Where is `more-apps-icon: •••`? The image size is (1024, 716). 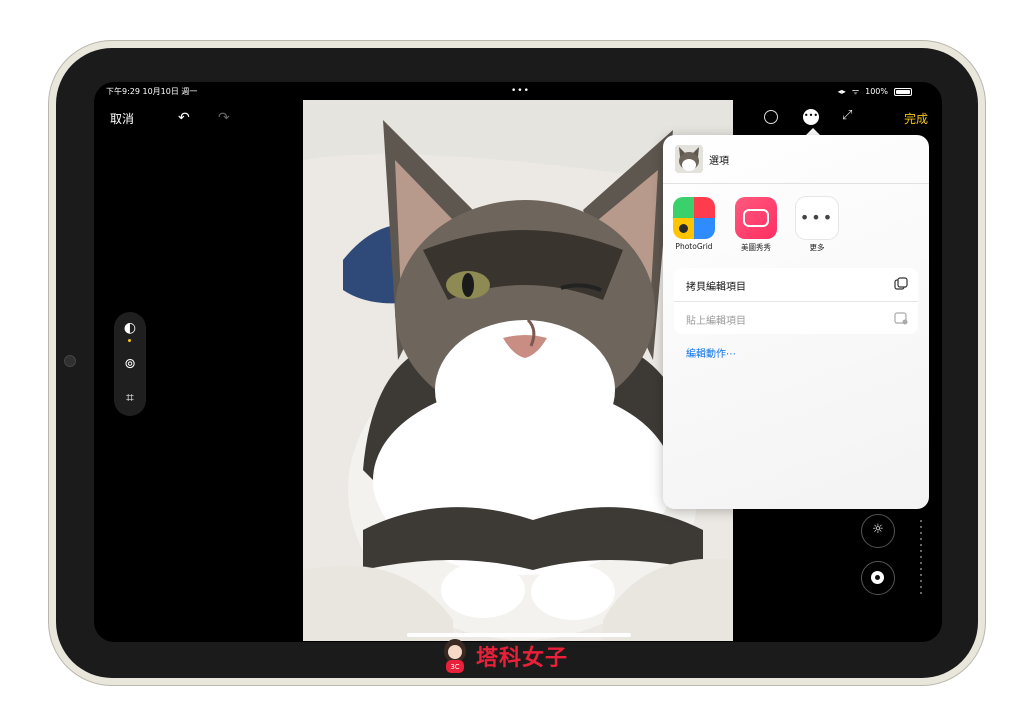
more-apps-icon: ••• is located at coordinates (817, 218).